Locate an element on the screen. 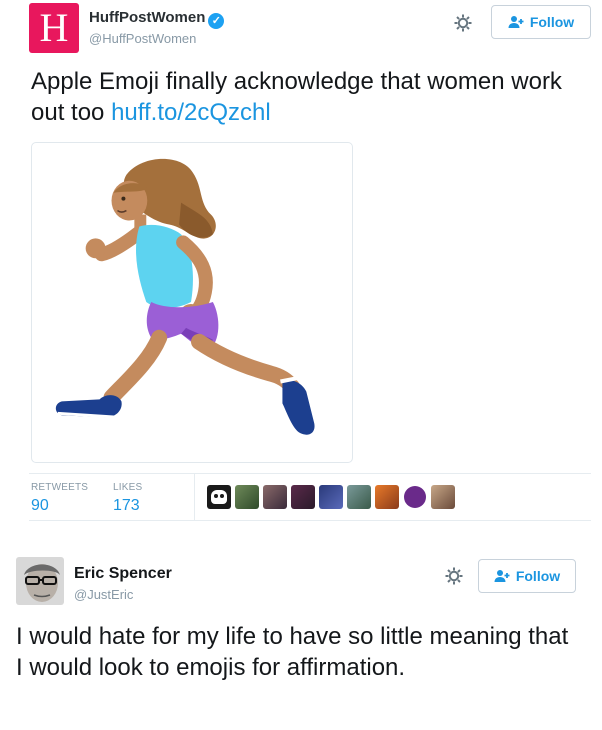 This screenshot has width=602, height=730. liker-avatars is located at coordinates (331, 497).